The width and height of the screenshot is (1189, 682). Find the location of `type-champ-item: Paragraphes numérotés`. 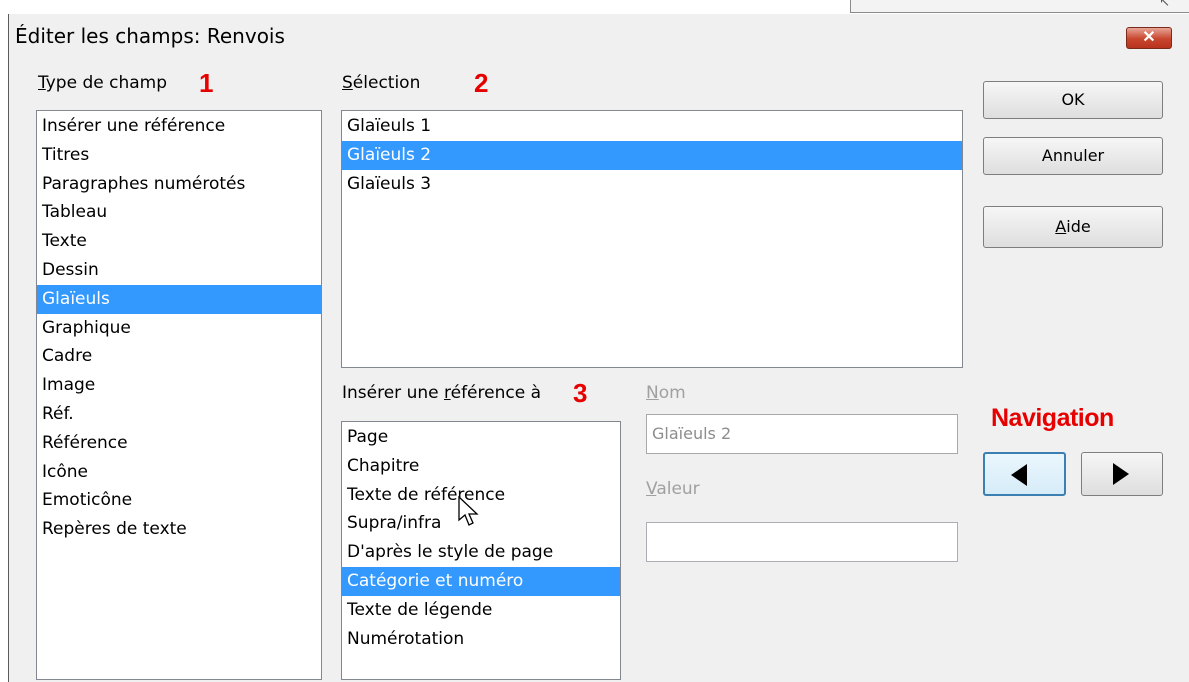

type-champ-item: Paragraphes numérotés is located at coordinates (179, 184).